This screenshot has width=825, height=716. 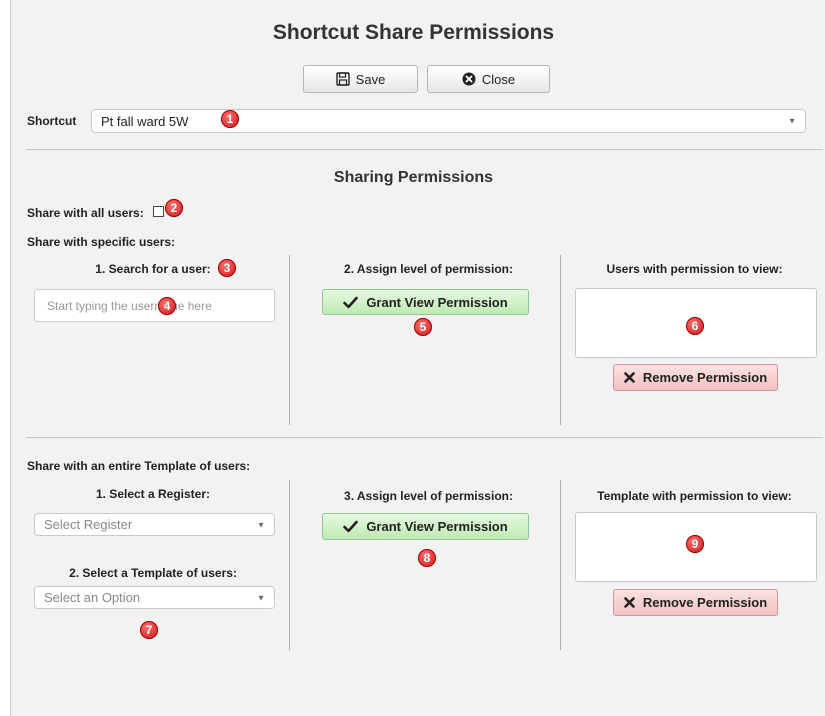 What do you see at coordinates (448, 121) in the screenshot?
I see `shortcut-select: Pt fall ward 5W ▼` at bounding box center [448, 121].